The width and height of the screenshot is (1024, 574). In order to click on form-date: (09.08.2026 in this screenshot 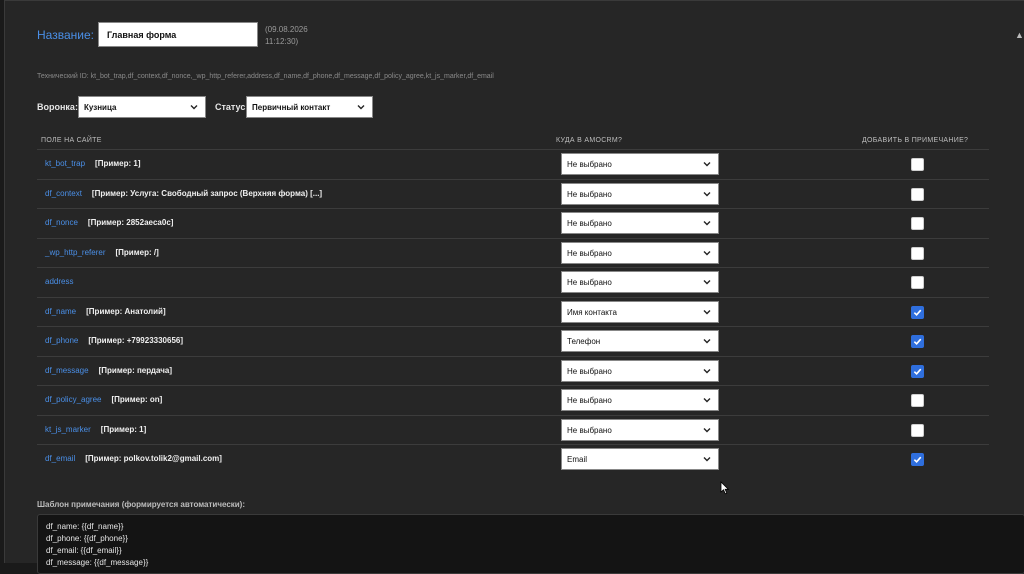, I will do `click(286, 29)`.